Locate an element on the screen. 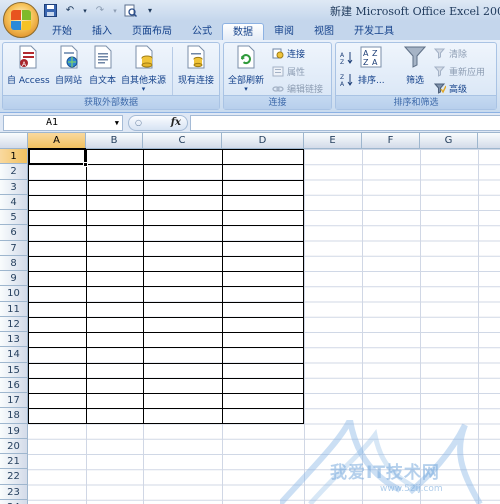 The image size is (500, 504). row-header: 2 is located at coordinates (14, 172).